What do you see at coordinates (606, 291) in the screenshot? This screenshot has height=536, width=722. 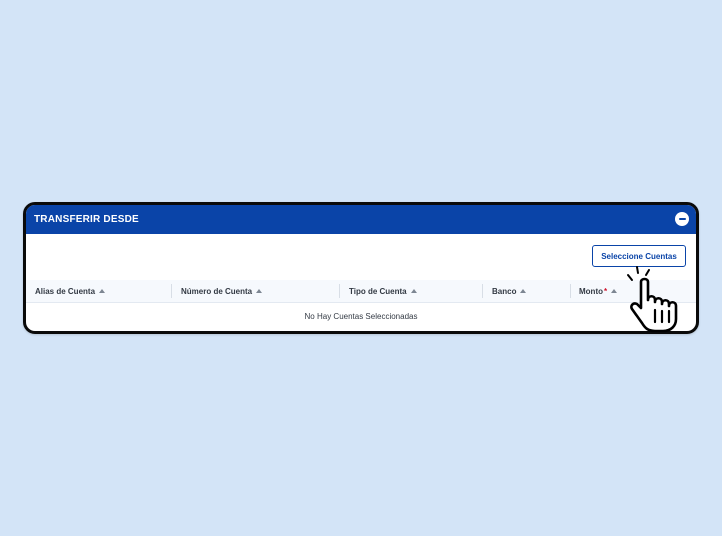 I see `required-marker: *` at bounding box center [606, 291].